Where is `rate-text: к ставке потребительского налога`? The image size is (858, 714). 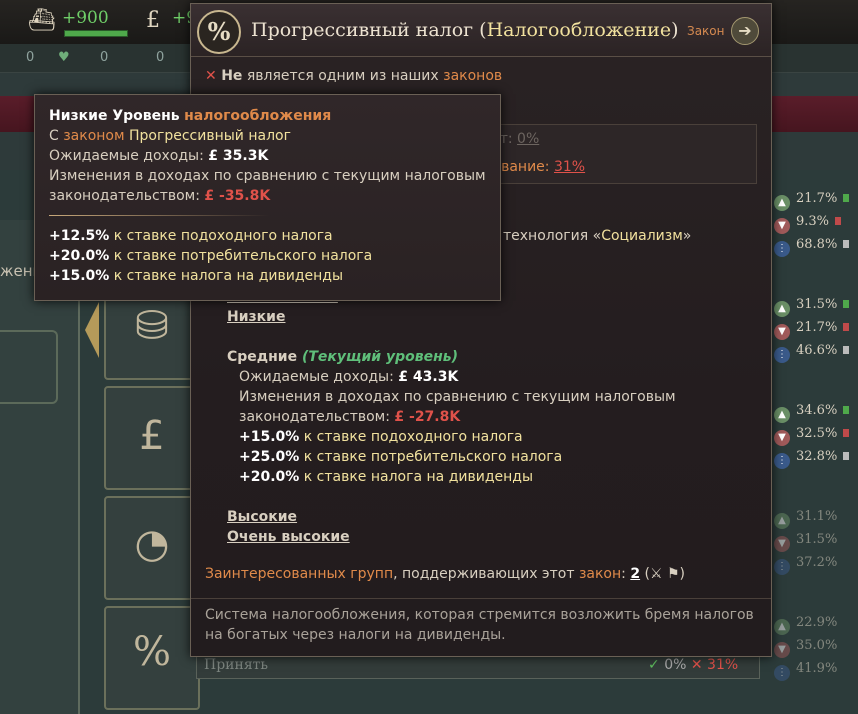 rate-text: к ставке потребительского налога is located at coordinates (243, 256).